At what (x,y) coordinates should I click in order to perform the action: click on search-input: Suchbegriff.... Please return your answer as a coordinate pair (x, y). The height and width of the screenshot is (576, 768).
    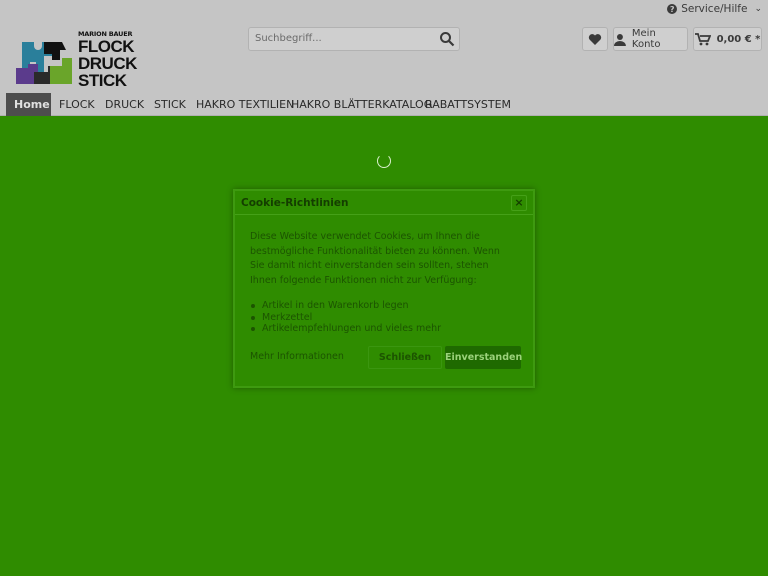
    Looking at the image, I should click on (354, 39).